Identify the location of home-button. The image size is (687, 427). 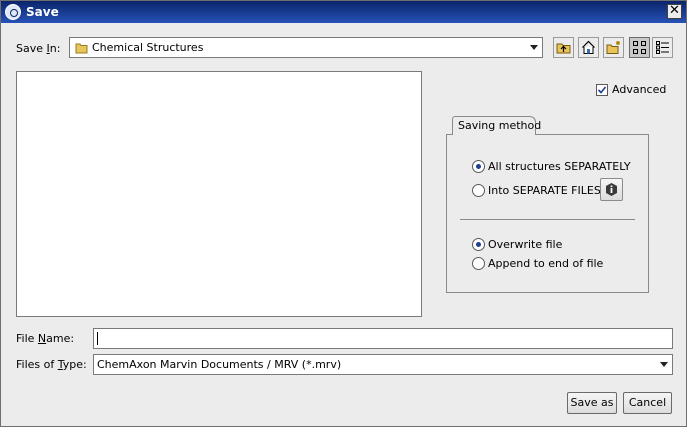
(588, 47).